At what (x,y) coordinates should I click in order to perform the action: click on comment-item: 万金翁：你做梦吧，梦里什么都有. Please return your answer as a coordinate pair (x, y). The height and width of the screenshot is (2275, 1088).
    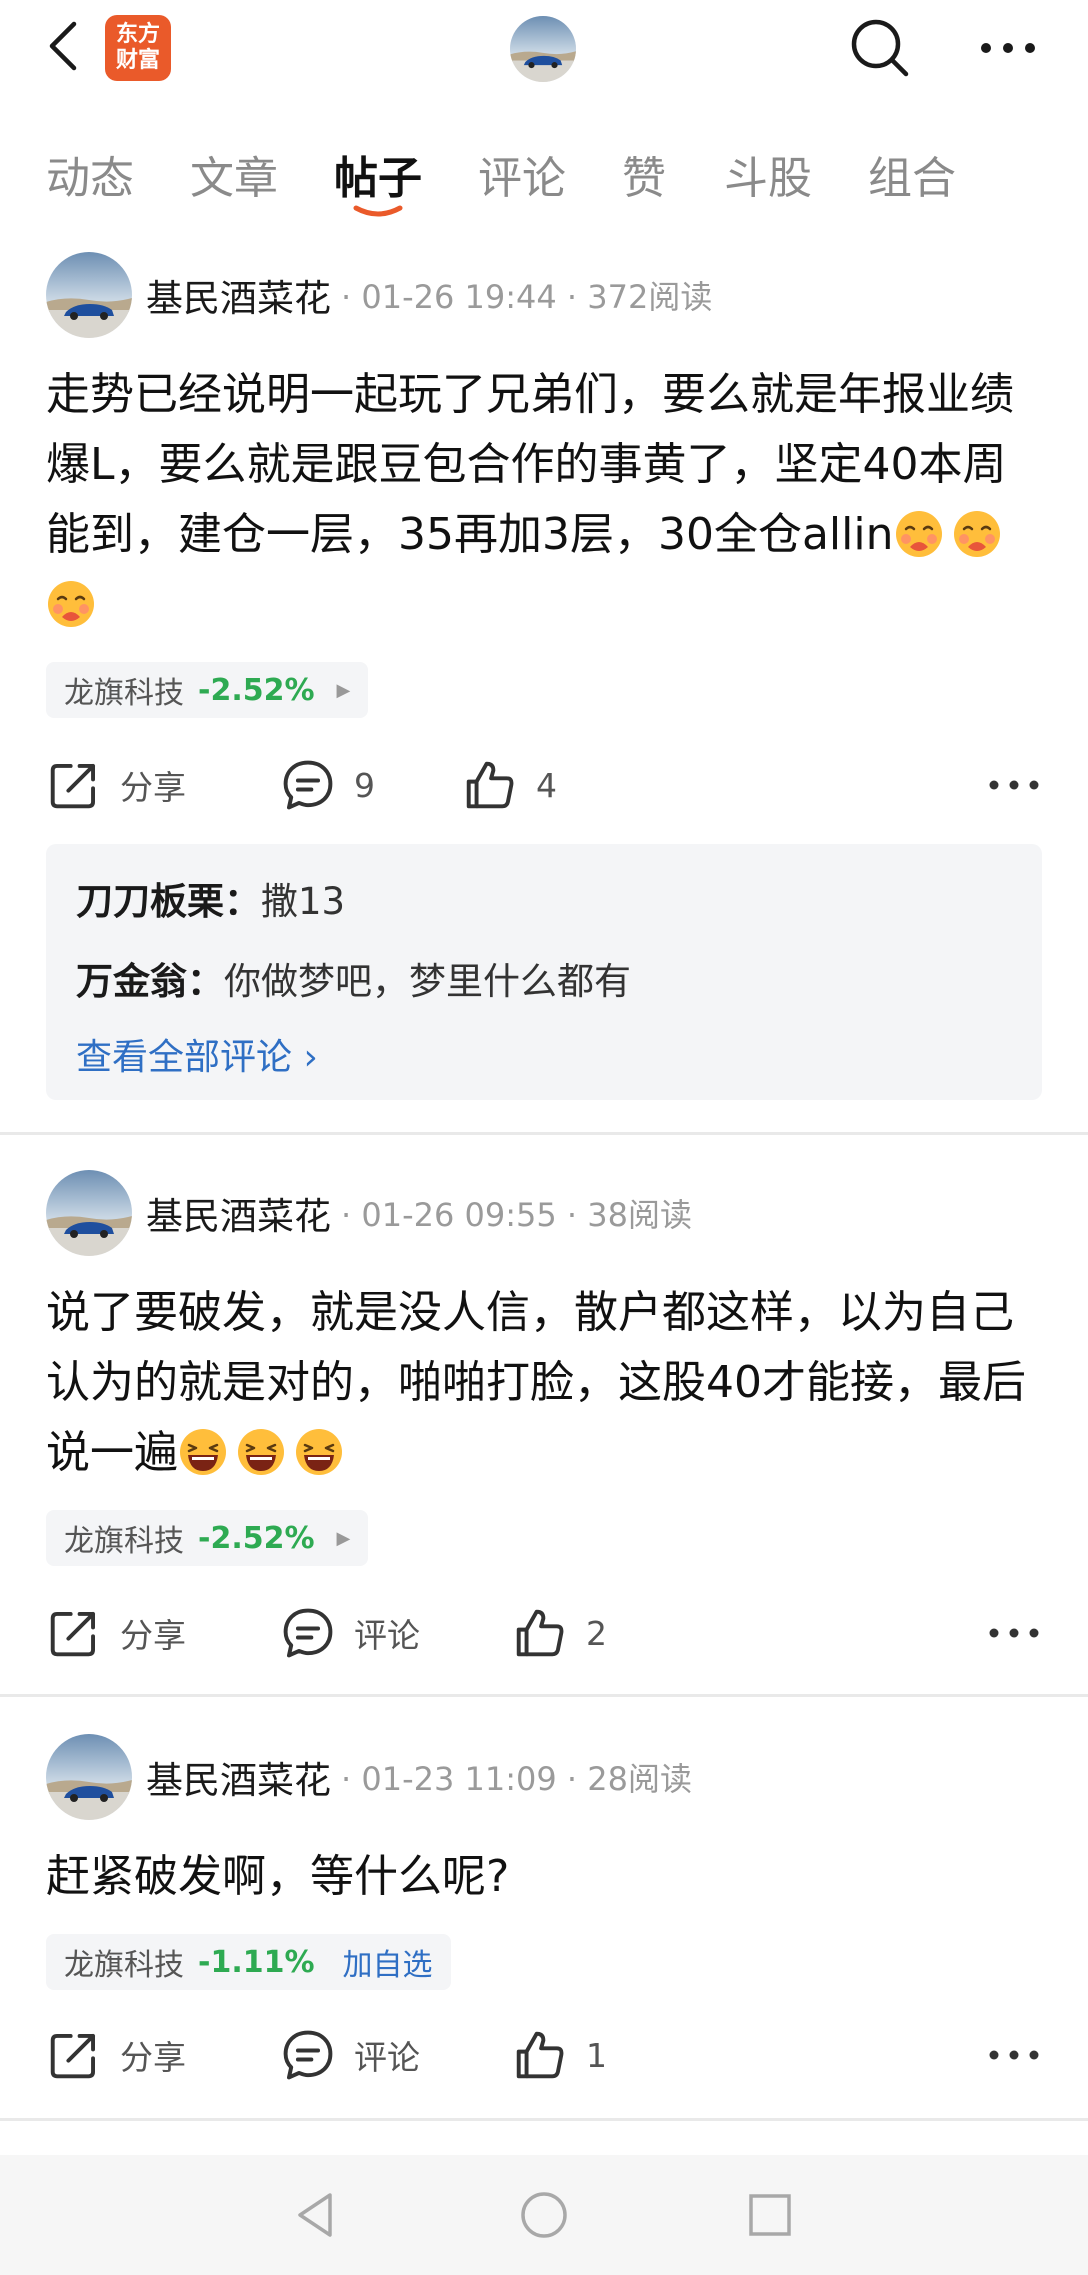
    Looking at the image, I should click on (544, 982).